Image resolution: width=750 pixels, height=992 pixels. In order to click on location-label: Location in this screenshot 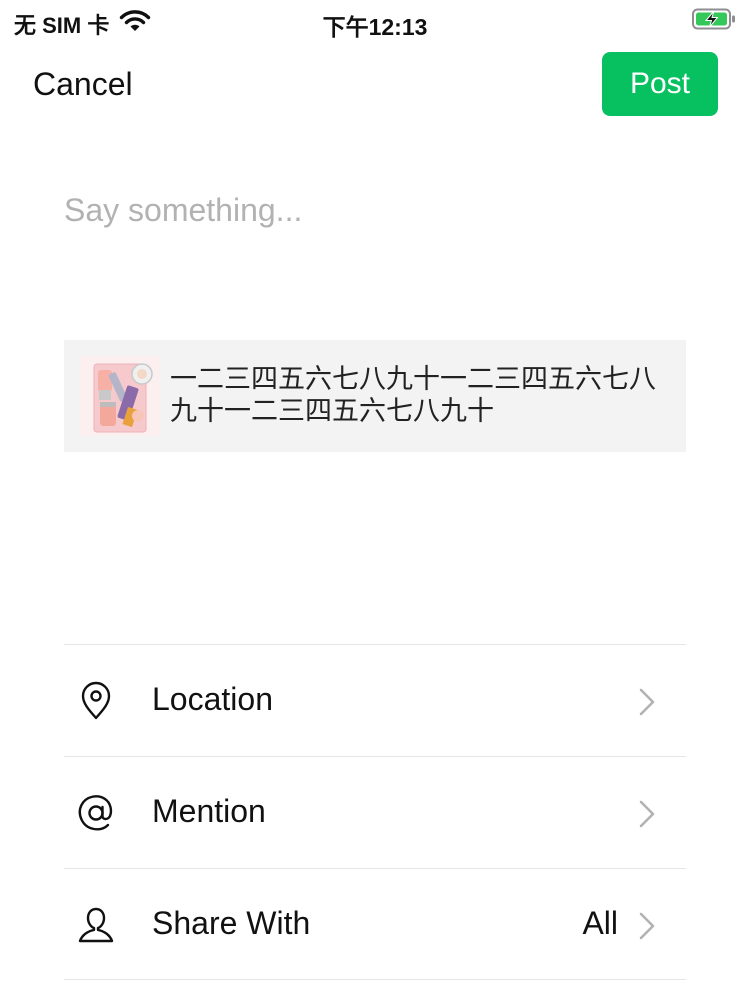, I will do `click(212, 699)`.